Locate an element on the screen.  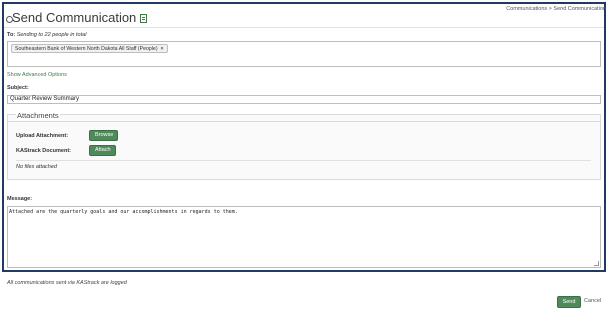
no-files-text: No files attached is located at coordinates (36, 167).